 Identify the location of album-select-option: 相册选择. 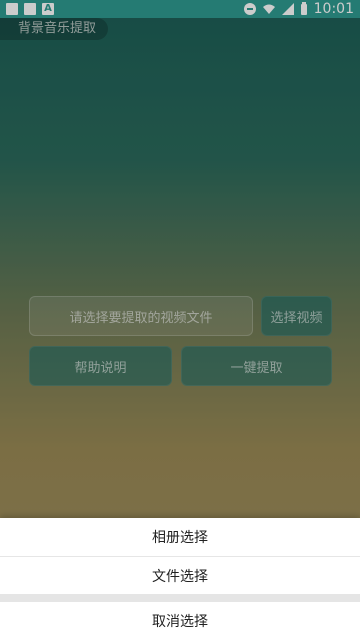
(180, 537).